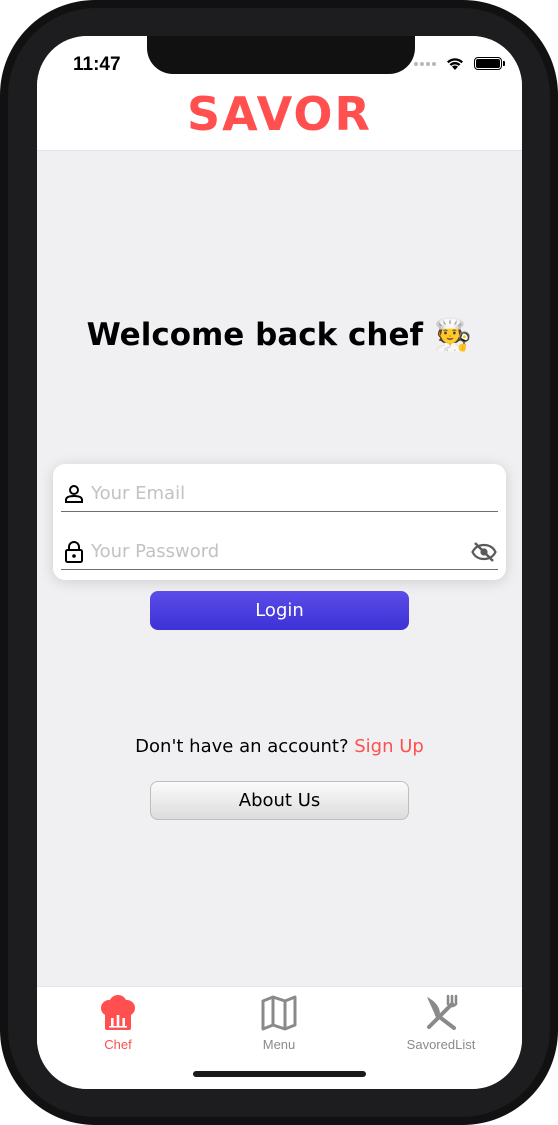 The height and width of the screenshot is (1125, 558). I want to click on signup-line: Don't have an account? Sign Up, so click(279, 746).